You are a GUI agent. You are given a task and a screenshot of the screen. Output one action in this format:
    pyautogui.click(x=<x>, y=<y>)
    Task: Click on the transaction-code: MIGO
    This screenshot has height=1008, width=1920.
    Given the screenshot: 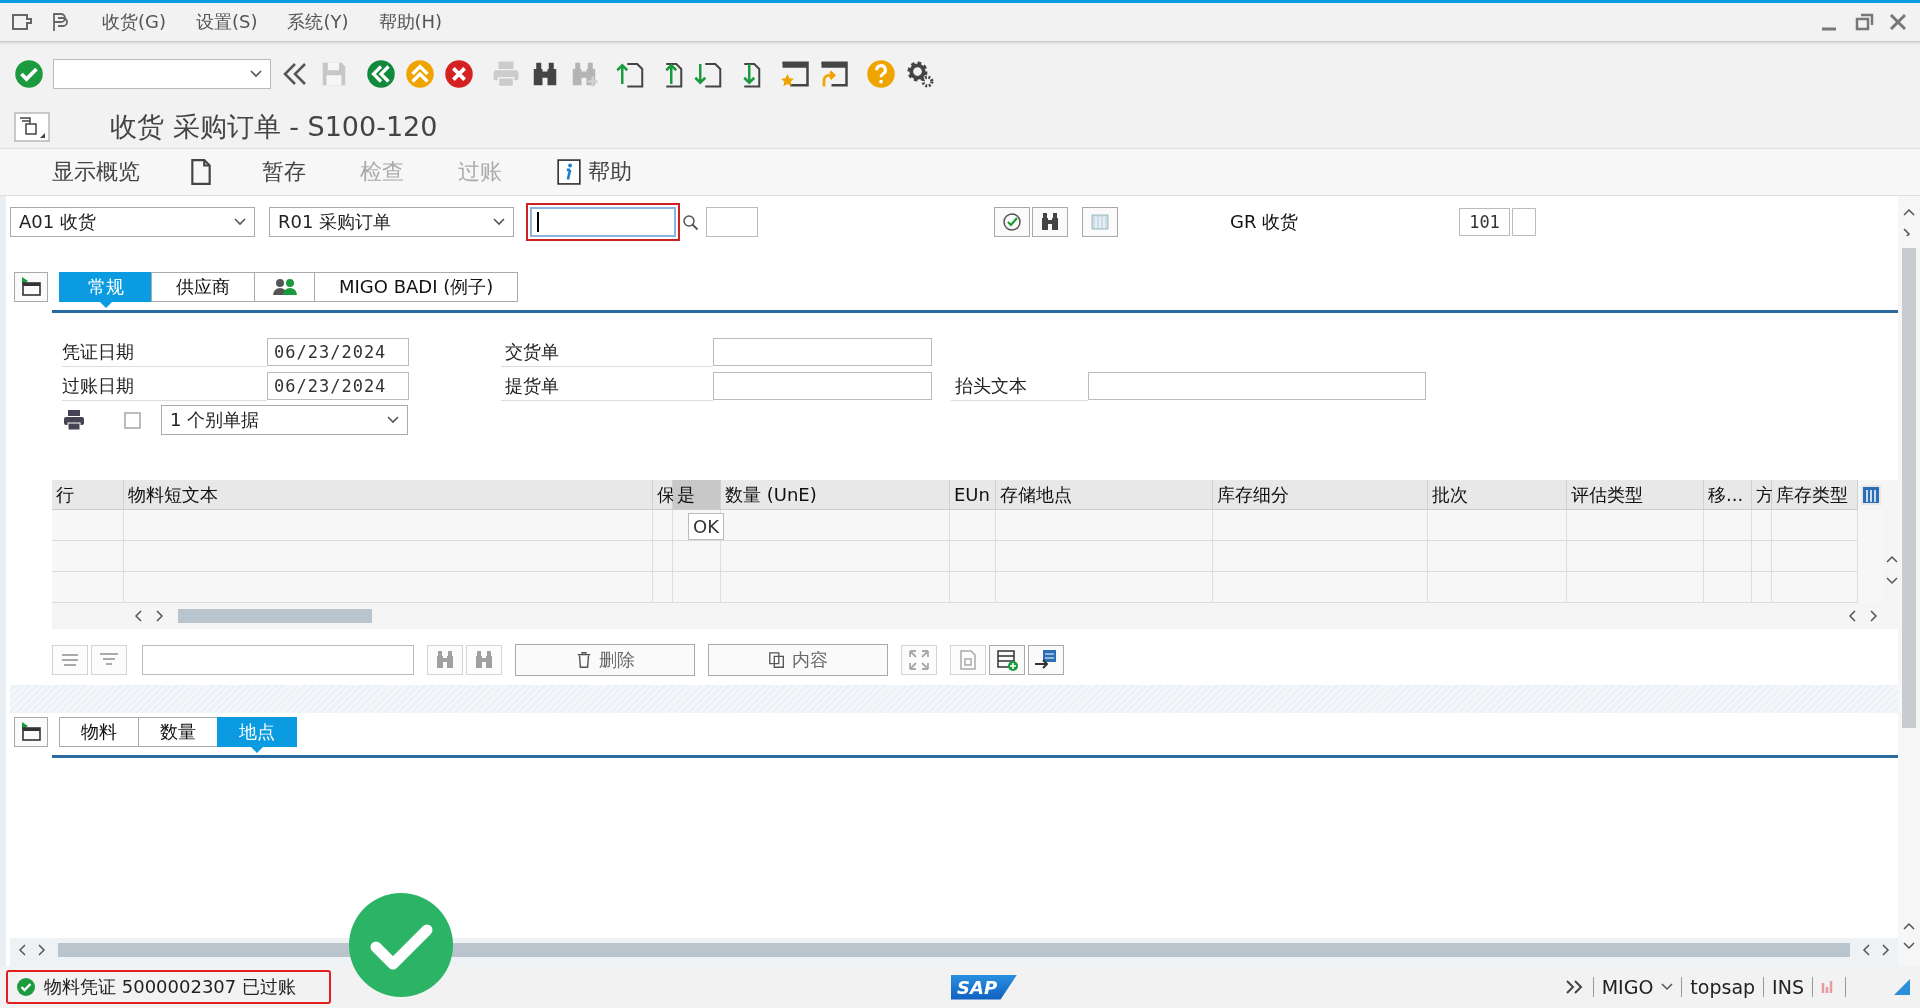 What is the action you would take?
    pyautogui.click(x=1627, y=987)
    